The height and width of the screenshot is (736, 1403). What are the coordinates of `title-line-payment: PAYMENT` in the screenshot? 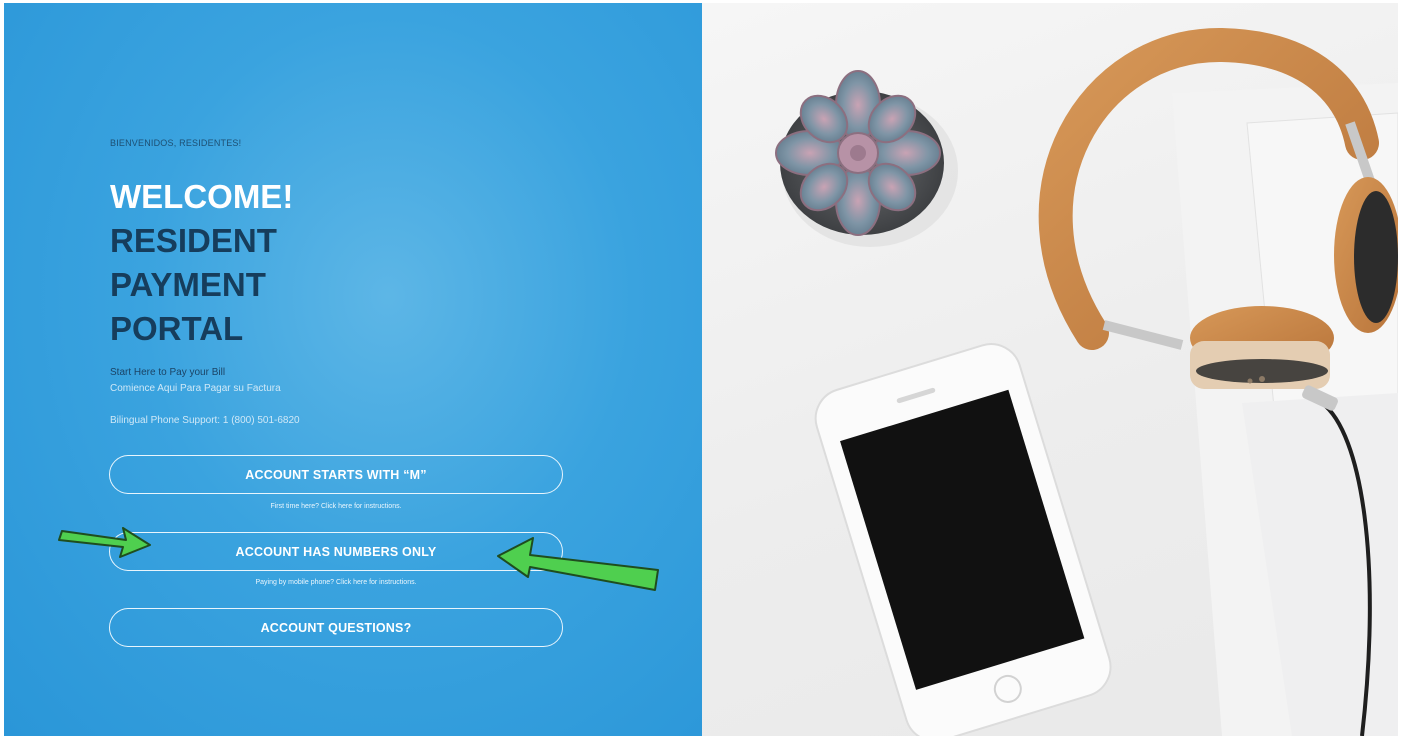 It's located at (188, 284).